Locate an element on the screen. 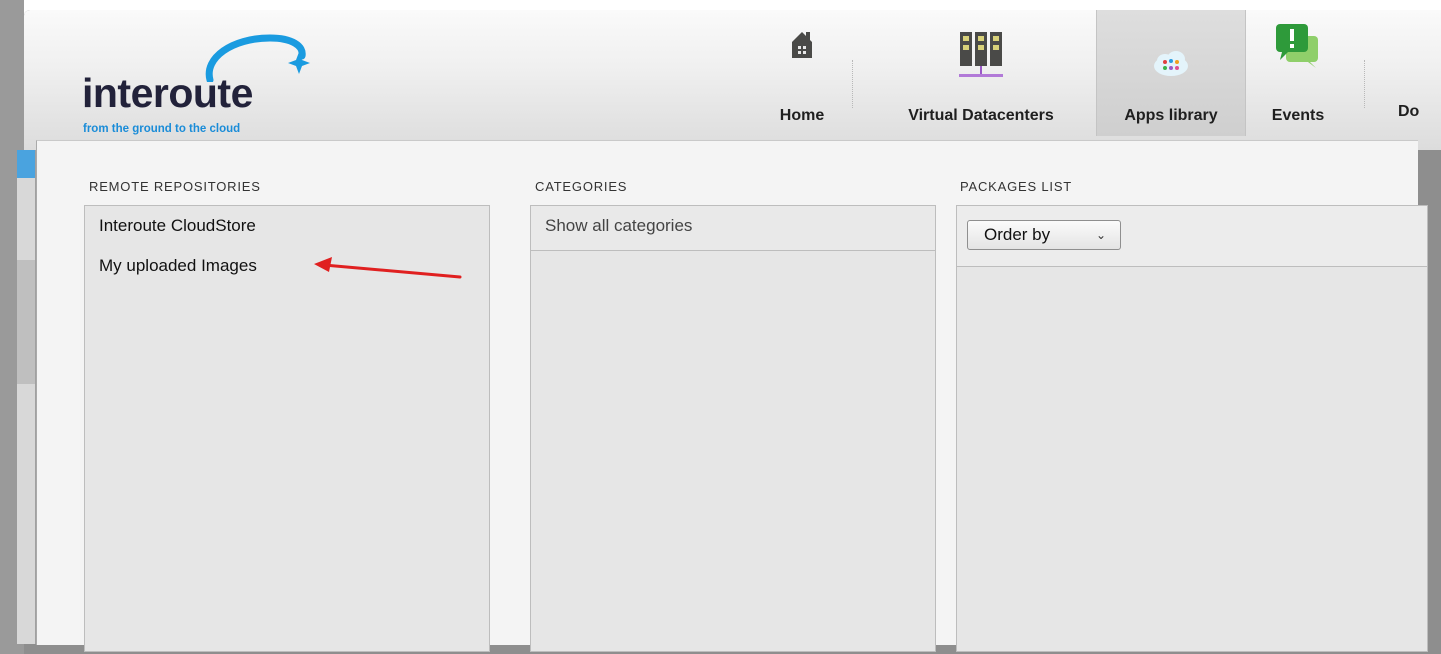 The width and height of the screenshot is (1441, 654). repositories-title: REMOTE REPOSITORIES is located at coordinates (175, 186).